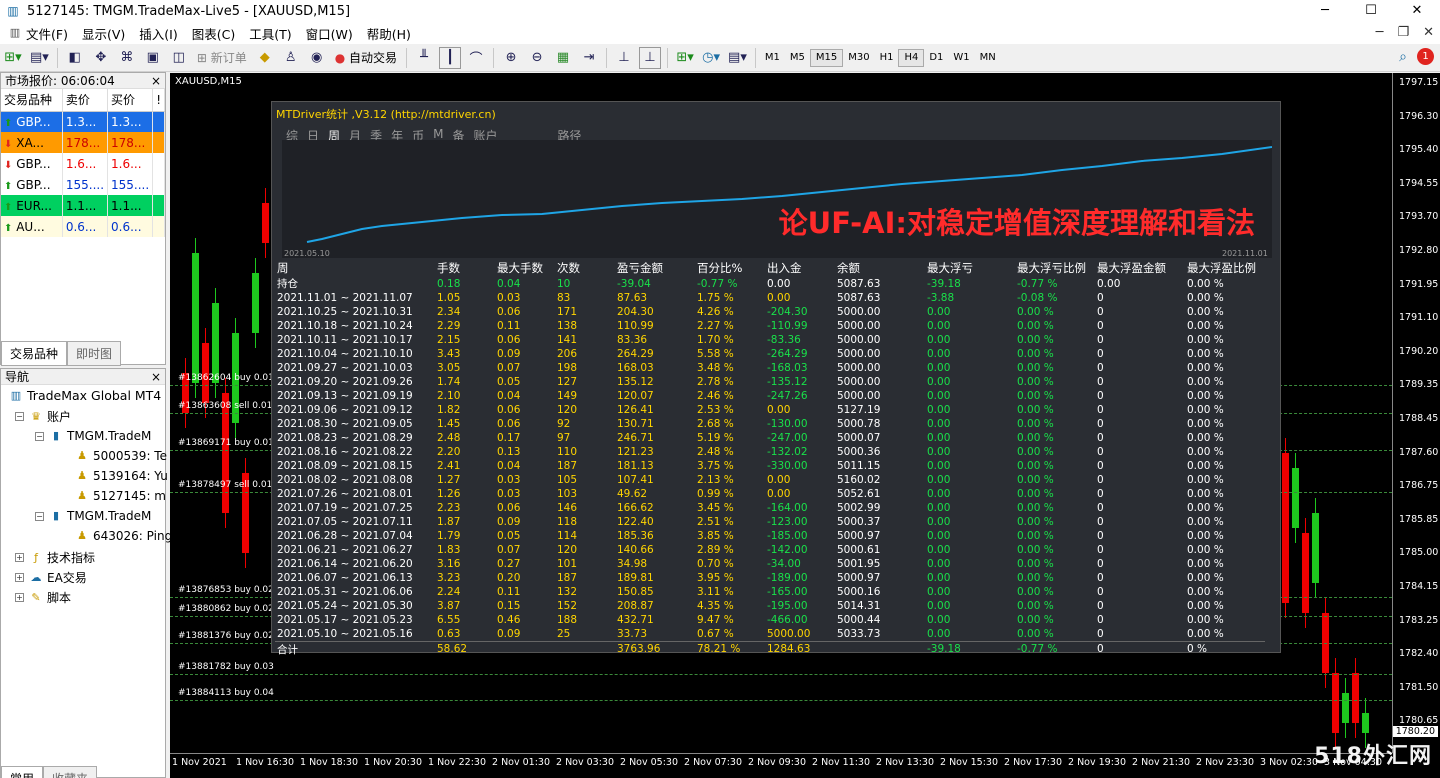  I want to click on line-chart-icon: ⌒, so click(476, 58).